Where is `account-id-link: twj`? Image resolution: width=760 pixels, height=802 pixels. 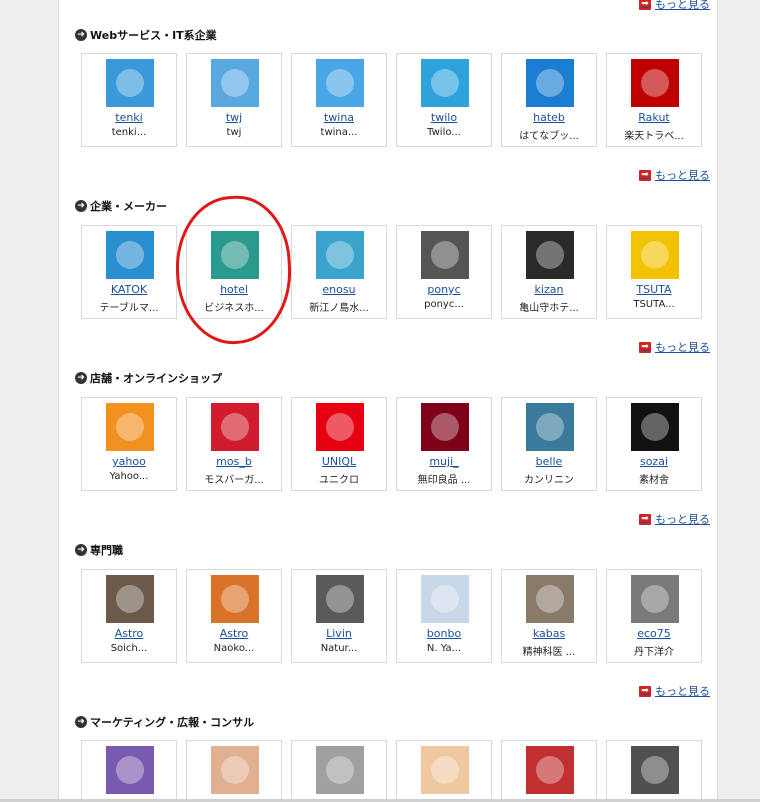 account-id-link: twj is located at coordinates (234, 117).